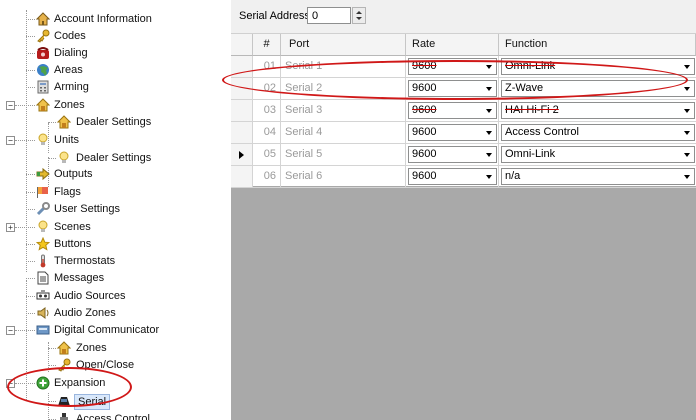  I want to click on expand-toggle: +, so click(10, 227).